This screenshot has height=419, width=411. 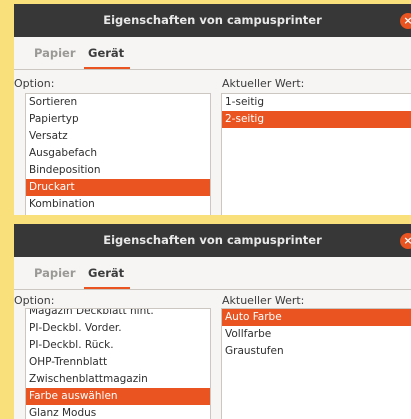 I want to click on option-item-kombination: Kombination, so click(x=118, y=204).